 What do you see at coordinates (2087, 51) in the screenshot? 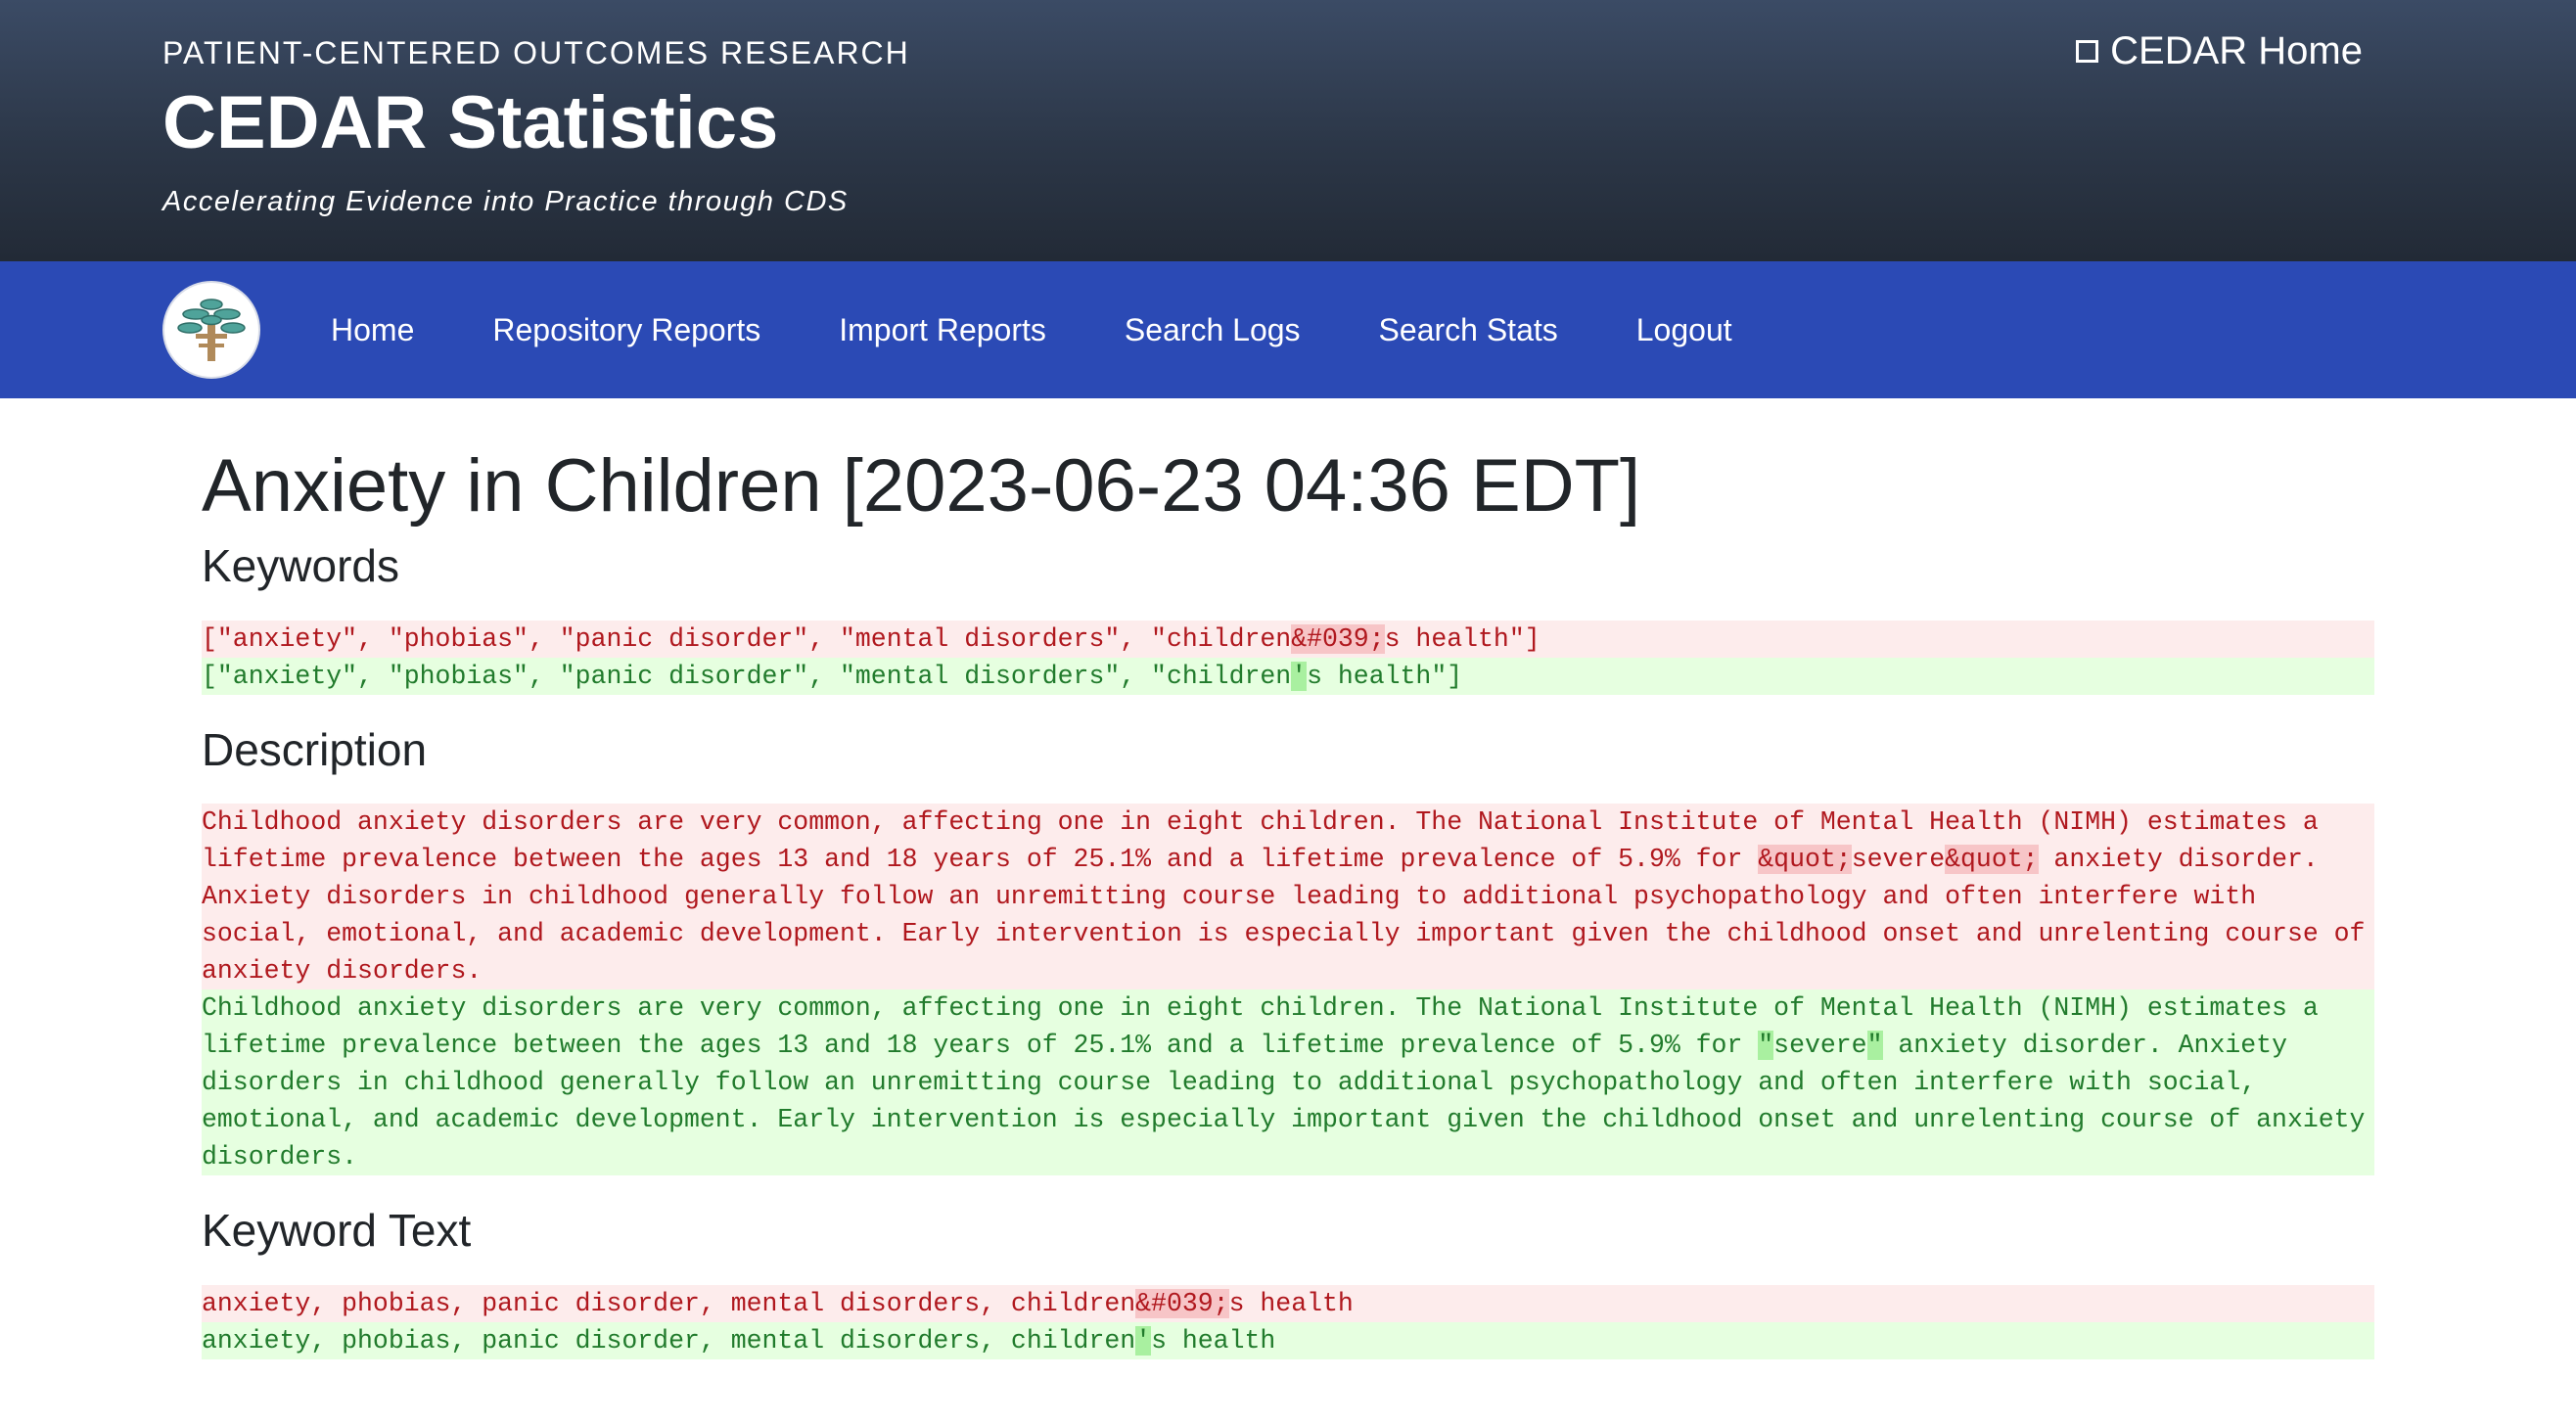
I see `square-icon` at bounding box center [2087, 51].